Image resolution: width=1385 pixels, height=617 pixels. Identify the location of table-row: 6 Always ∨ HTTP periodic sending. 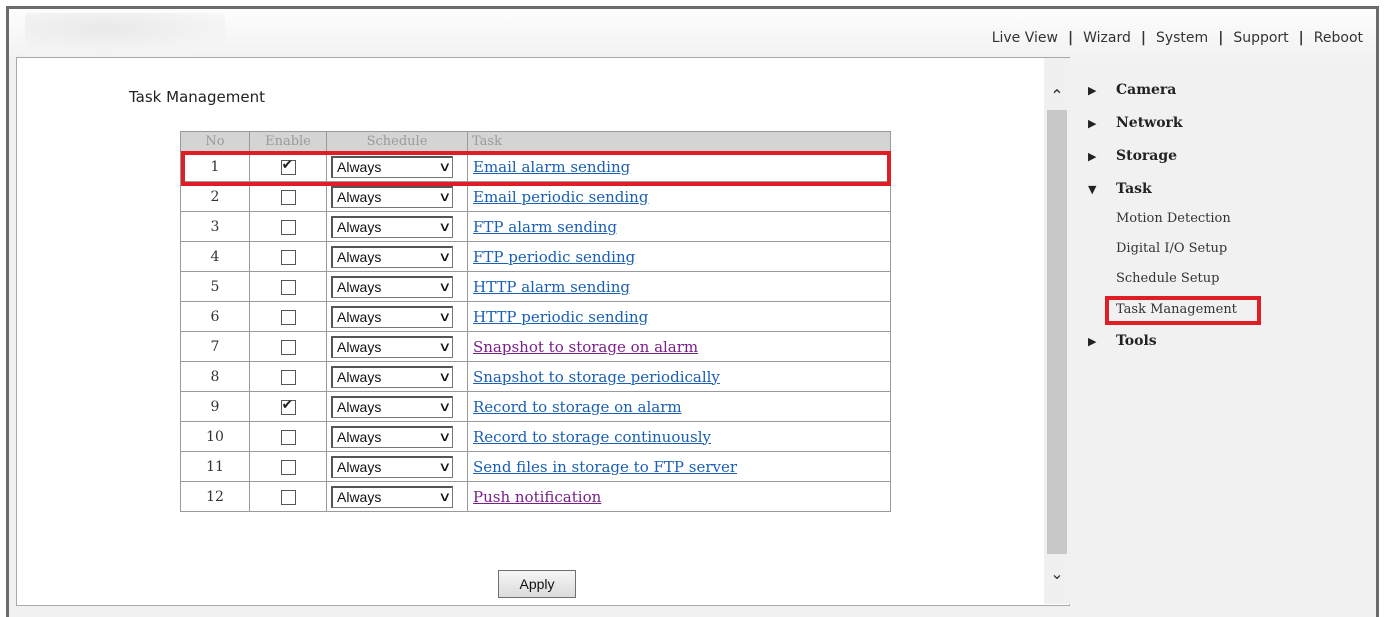
(535, 316).